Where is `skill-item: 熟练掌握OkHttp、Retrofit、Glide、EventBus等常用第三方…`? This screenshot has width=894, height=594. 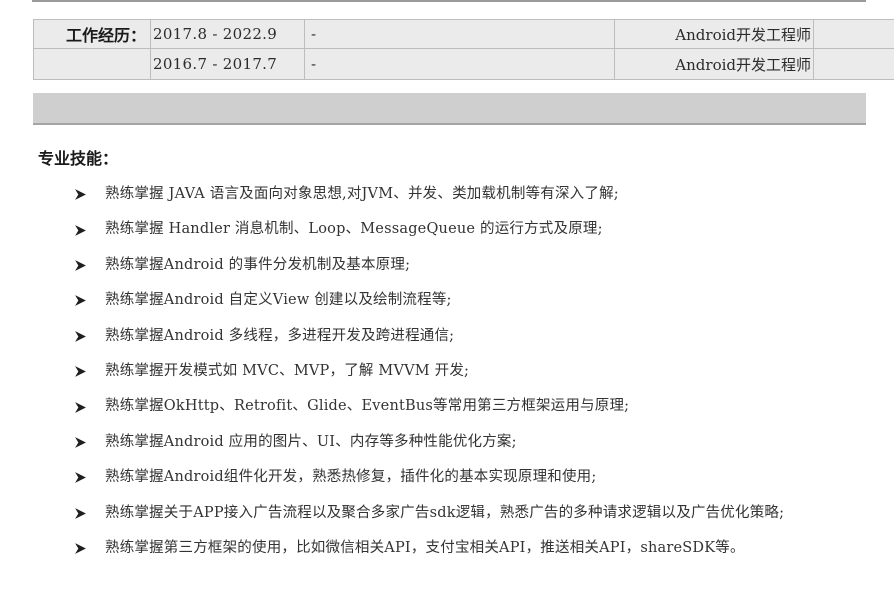 skill-item: 熟练掌握OkHttp、Retrofit、Glide、EventBus等常用第三方… is located at coordinates (479, 406).